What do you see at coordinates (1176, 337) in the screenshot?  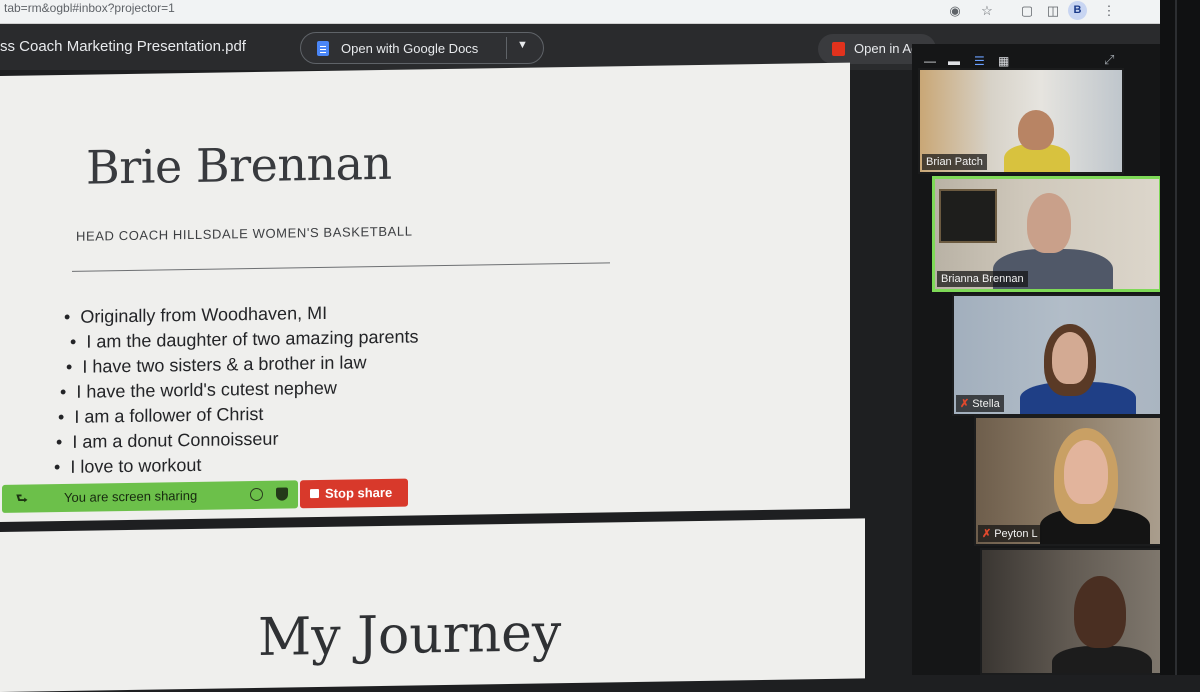 I see `window-divider` at bounding box center [1176, 337].